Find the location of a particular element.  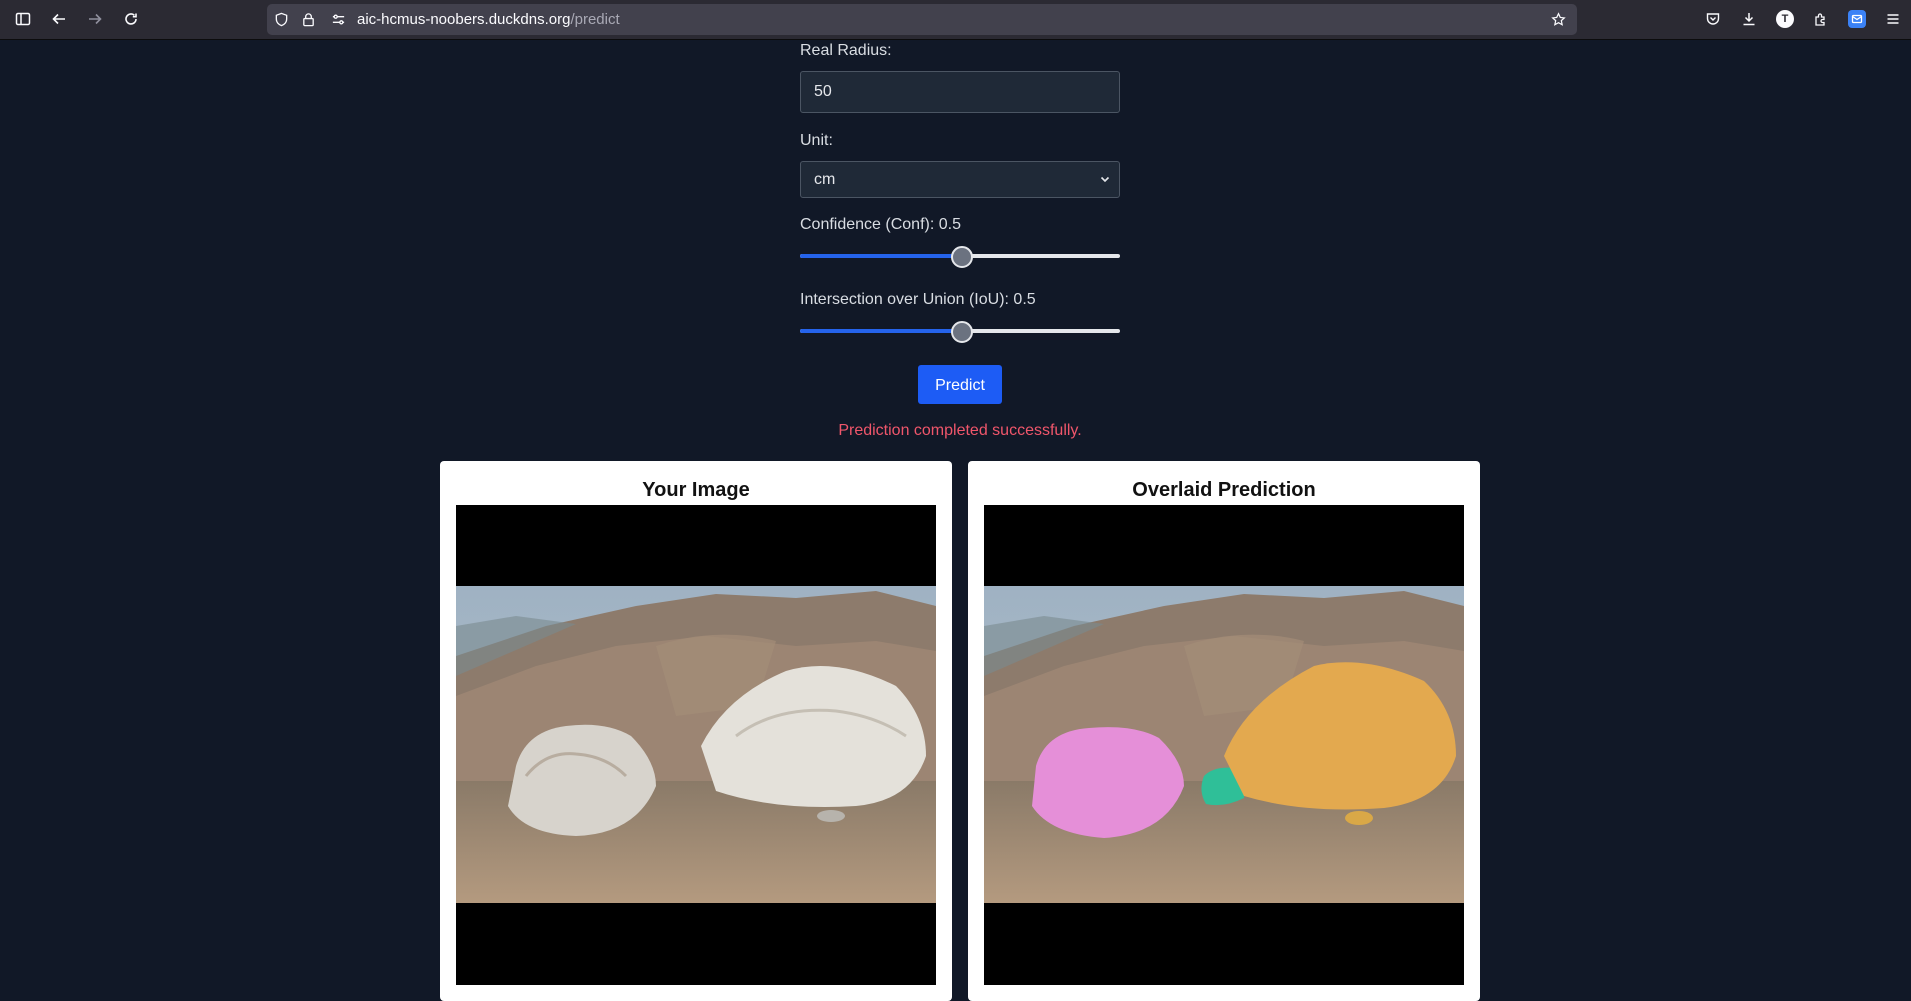

extensions-icon is located at coordinates (1821, 19).